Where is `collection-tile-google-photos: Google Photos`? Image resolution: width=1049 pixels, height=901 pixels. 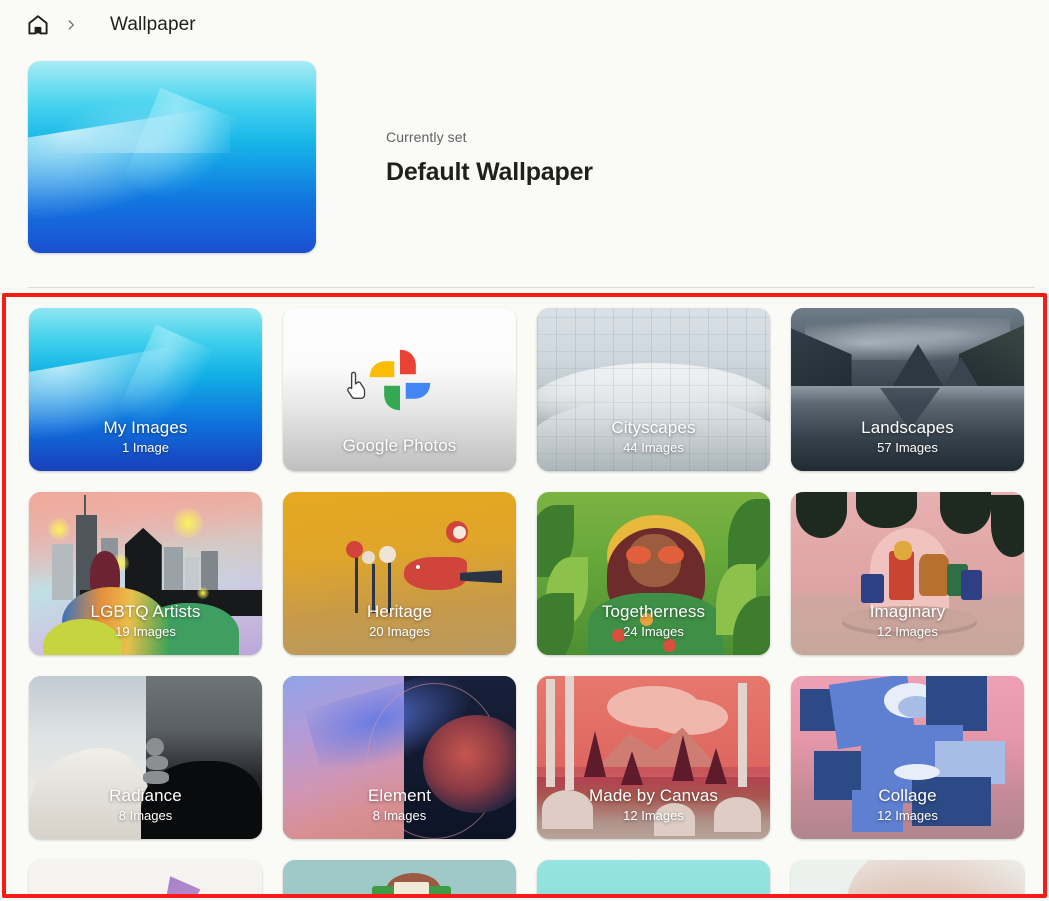 collection-tile-google-photos: Google Photos is located at coordinates (399, 389).